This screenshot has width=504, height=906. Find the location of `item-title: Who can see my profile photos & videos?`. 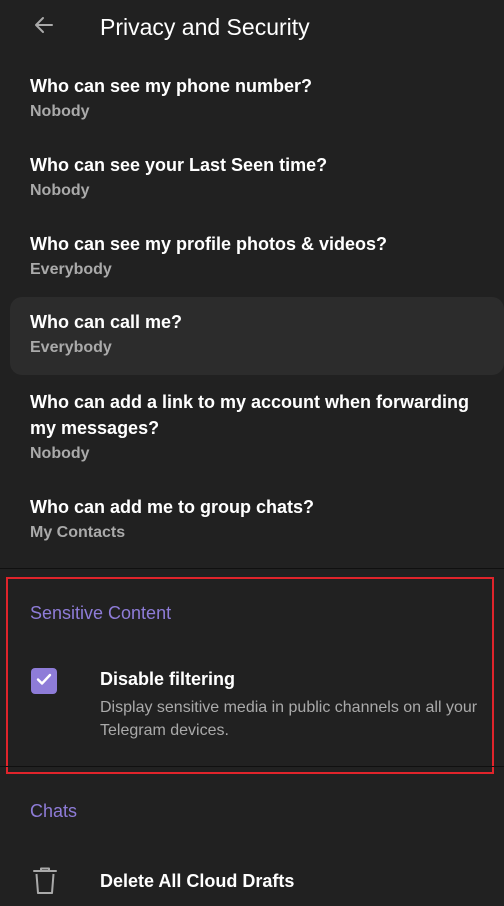

item-title: Who can see my profile photos & videos? is located at coordinates (209, 244).